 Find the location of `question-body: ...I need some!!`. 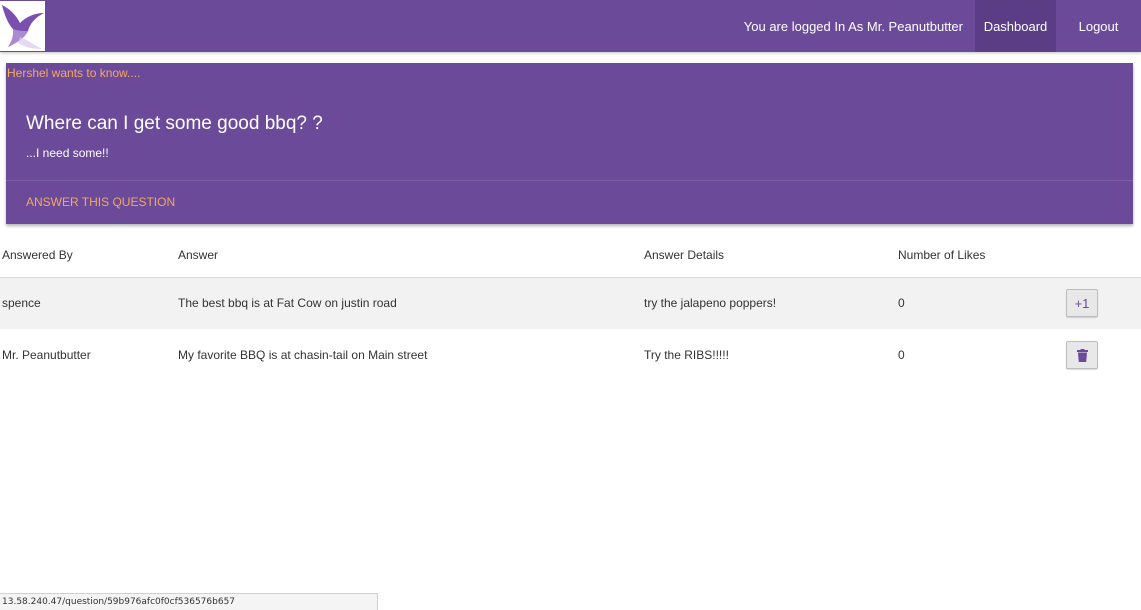

question-body: ...I need some!! is located at coordinates (67, 153).